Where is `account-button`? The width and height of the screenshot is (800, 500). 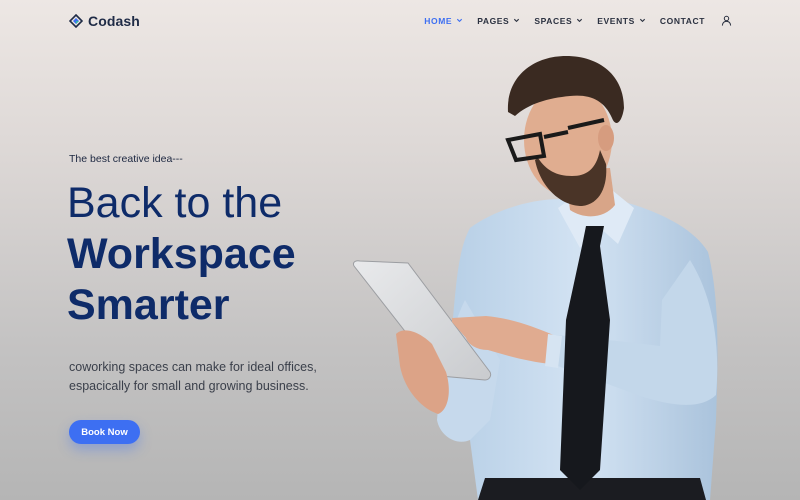 account-button is located at coordinates (725, 20).